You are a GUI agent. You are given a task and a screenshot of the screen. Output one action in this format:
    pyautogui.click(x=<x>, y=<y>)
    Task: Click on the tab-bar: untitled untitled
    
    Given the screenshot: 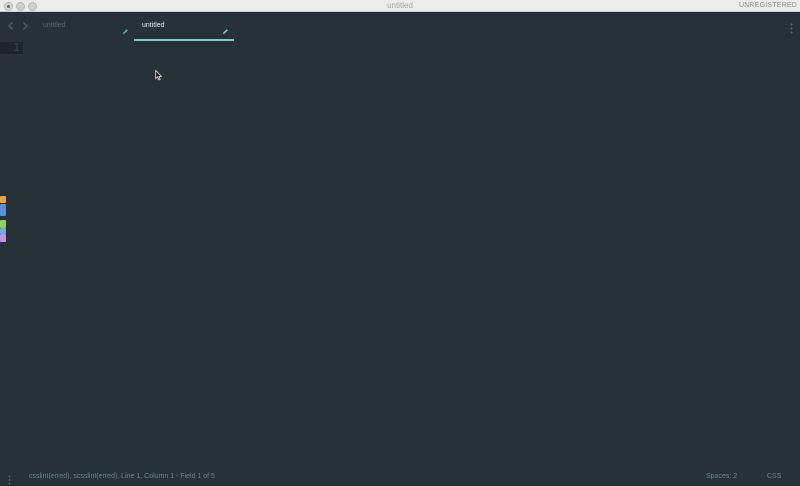 What is the action you would take?
    pyautogui.click(x=400, y=27)
    